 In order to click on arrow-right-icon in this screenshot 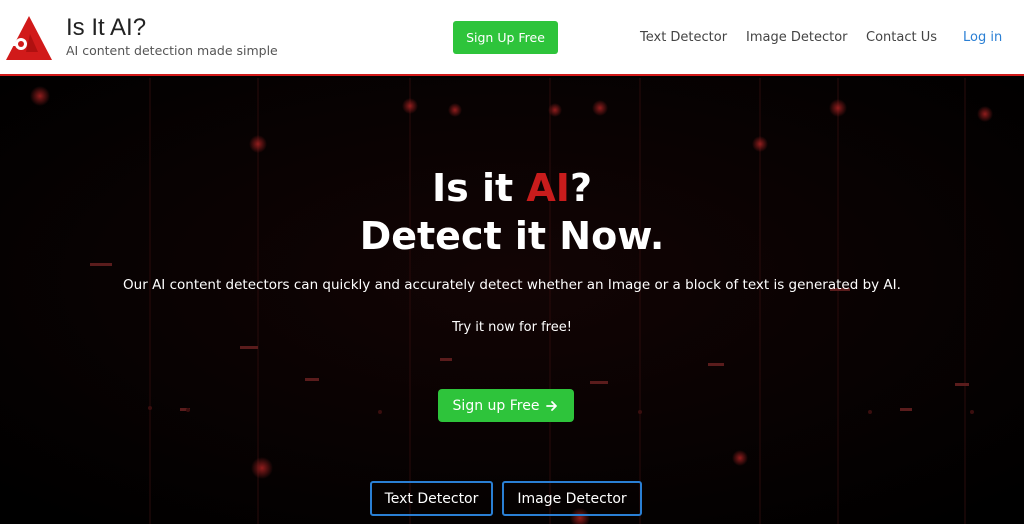, I will do `click(552, 405)`.